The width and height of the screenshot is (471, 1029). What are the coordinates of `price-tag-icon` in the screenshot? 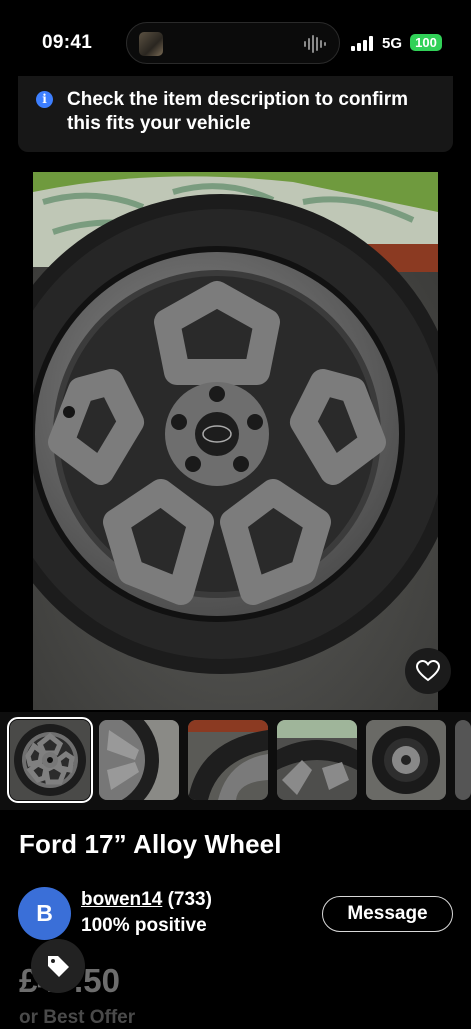 It's located at (58, 966).